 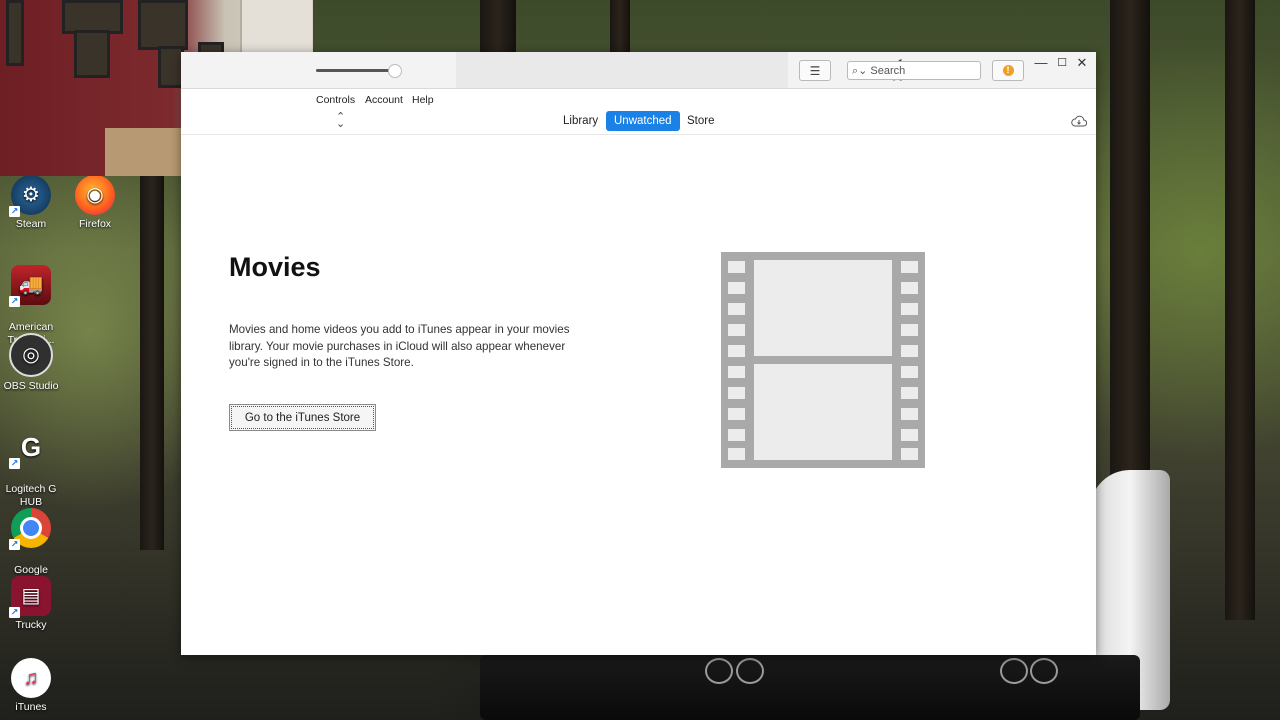 I want to click on desktop-icon-obs: ◎ OBS Studio, so click(x=31, y=363).